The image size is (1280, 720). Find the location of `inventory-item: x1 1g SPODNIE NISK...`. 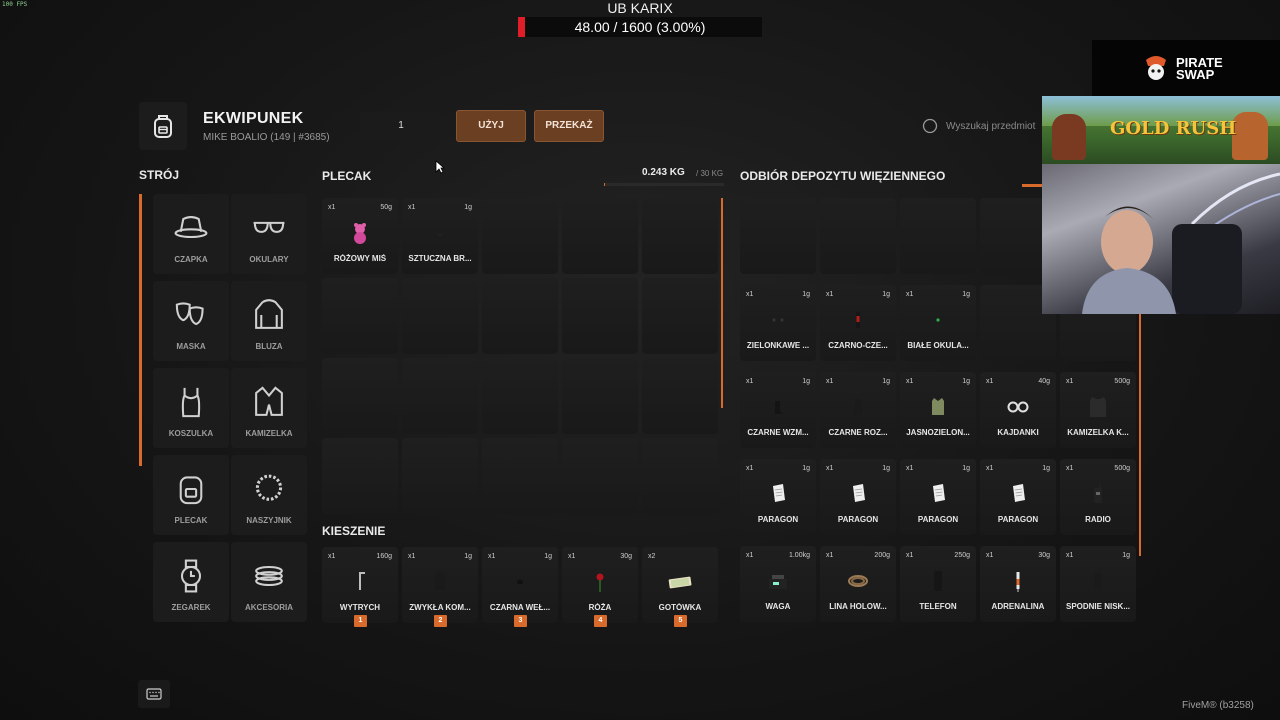

inventory-item: x1 1g SPODNIE NISK... is located at coordinates (1098, 584).